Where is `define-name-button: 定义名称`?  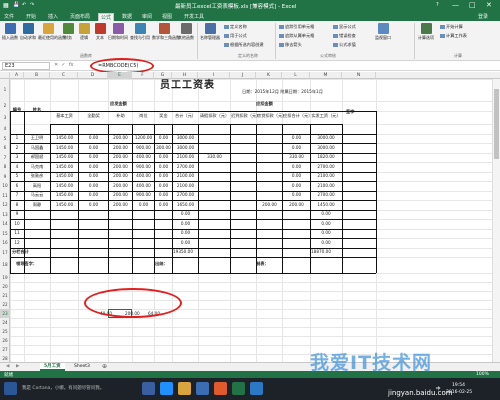
define-name-button: 定义名称 is located at coordinates (235, 27).